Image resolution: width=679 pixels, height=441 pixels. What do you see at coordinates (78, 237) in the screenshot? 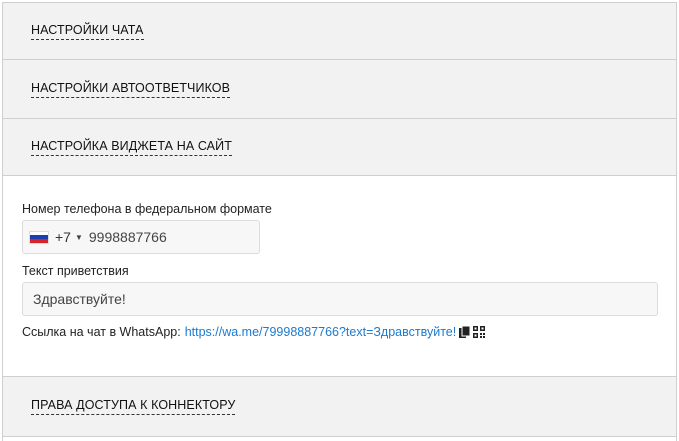
I see `caret-down-icon: ▼` at bounding box center [78, 237].